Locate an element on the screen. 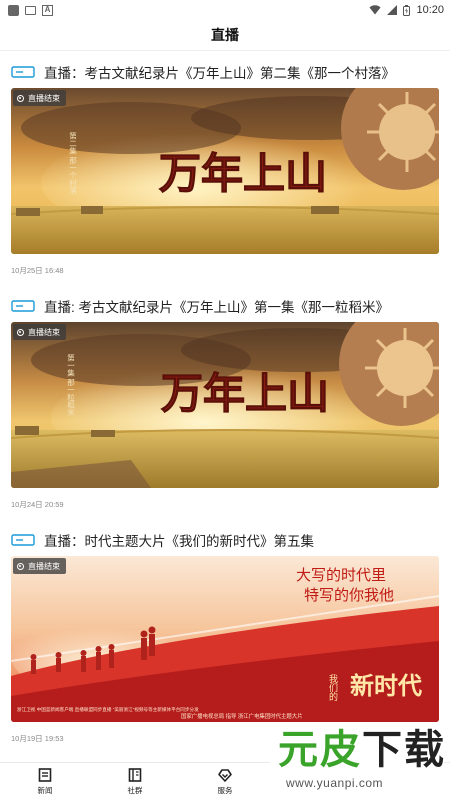 This screenshot has width=450, height=800. a-icon: A is located at coordinates (47, 10).